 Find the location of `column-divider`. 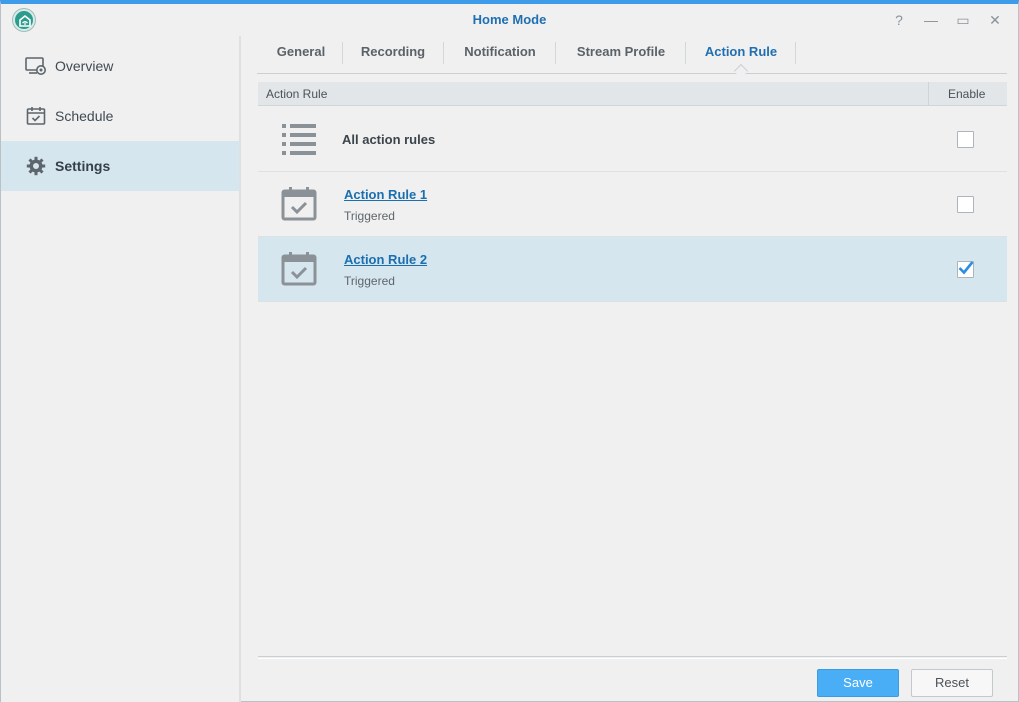

column-divider is located at coordinates (928, 94).